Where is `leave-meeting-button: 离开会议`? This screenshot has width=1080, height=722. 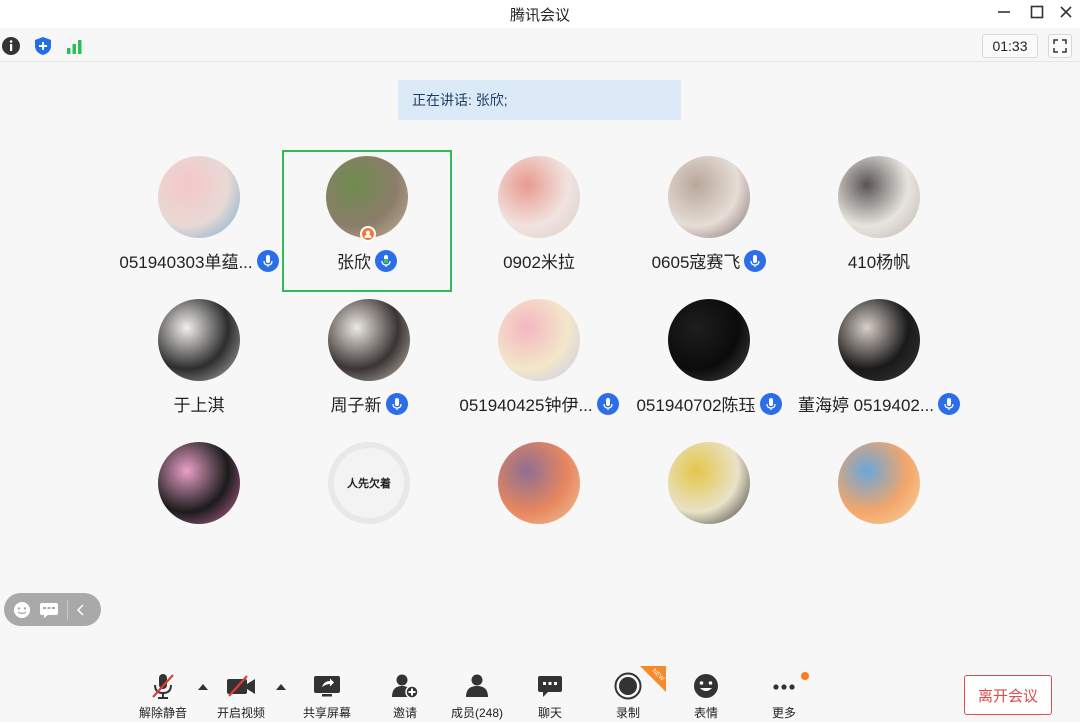
leave-meeting-button: 离开会议 is located at coordinates (1008, 695).